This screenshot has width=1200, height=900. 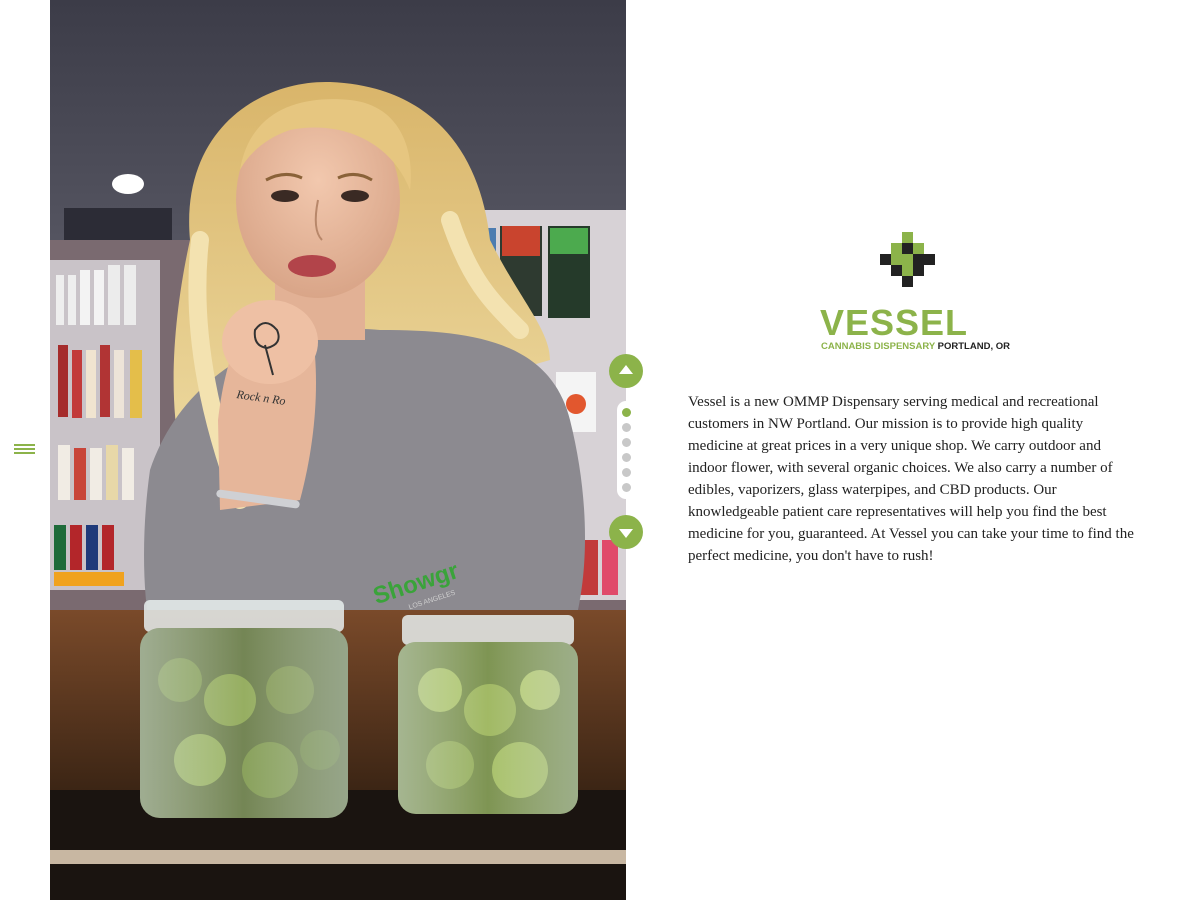 I want to click on hand, so click(x=270, y=342).